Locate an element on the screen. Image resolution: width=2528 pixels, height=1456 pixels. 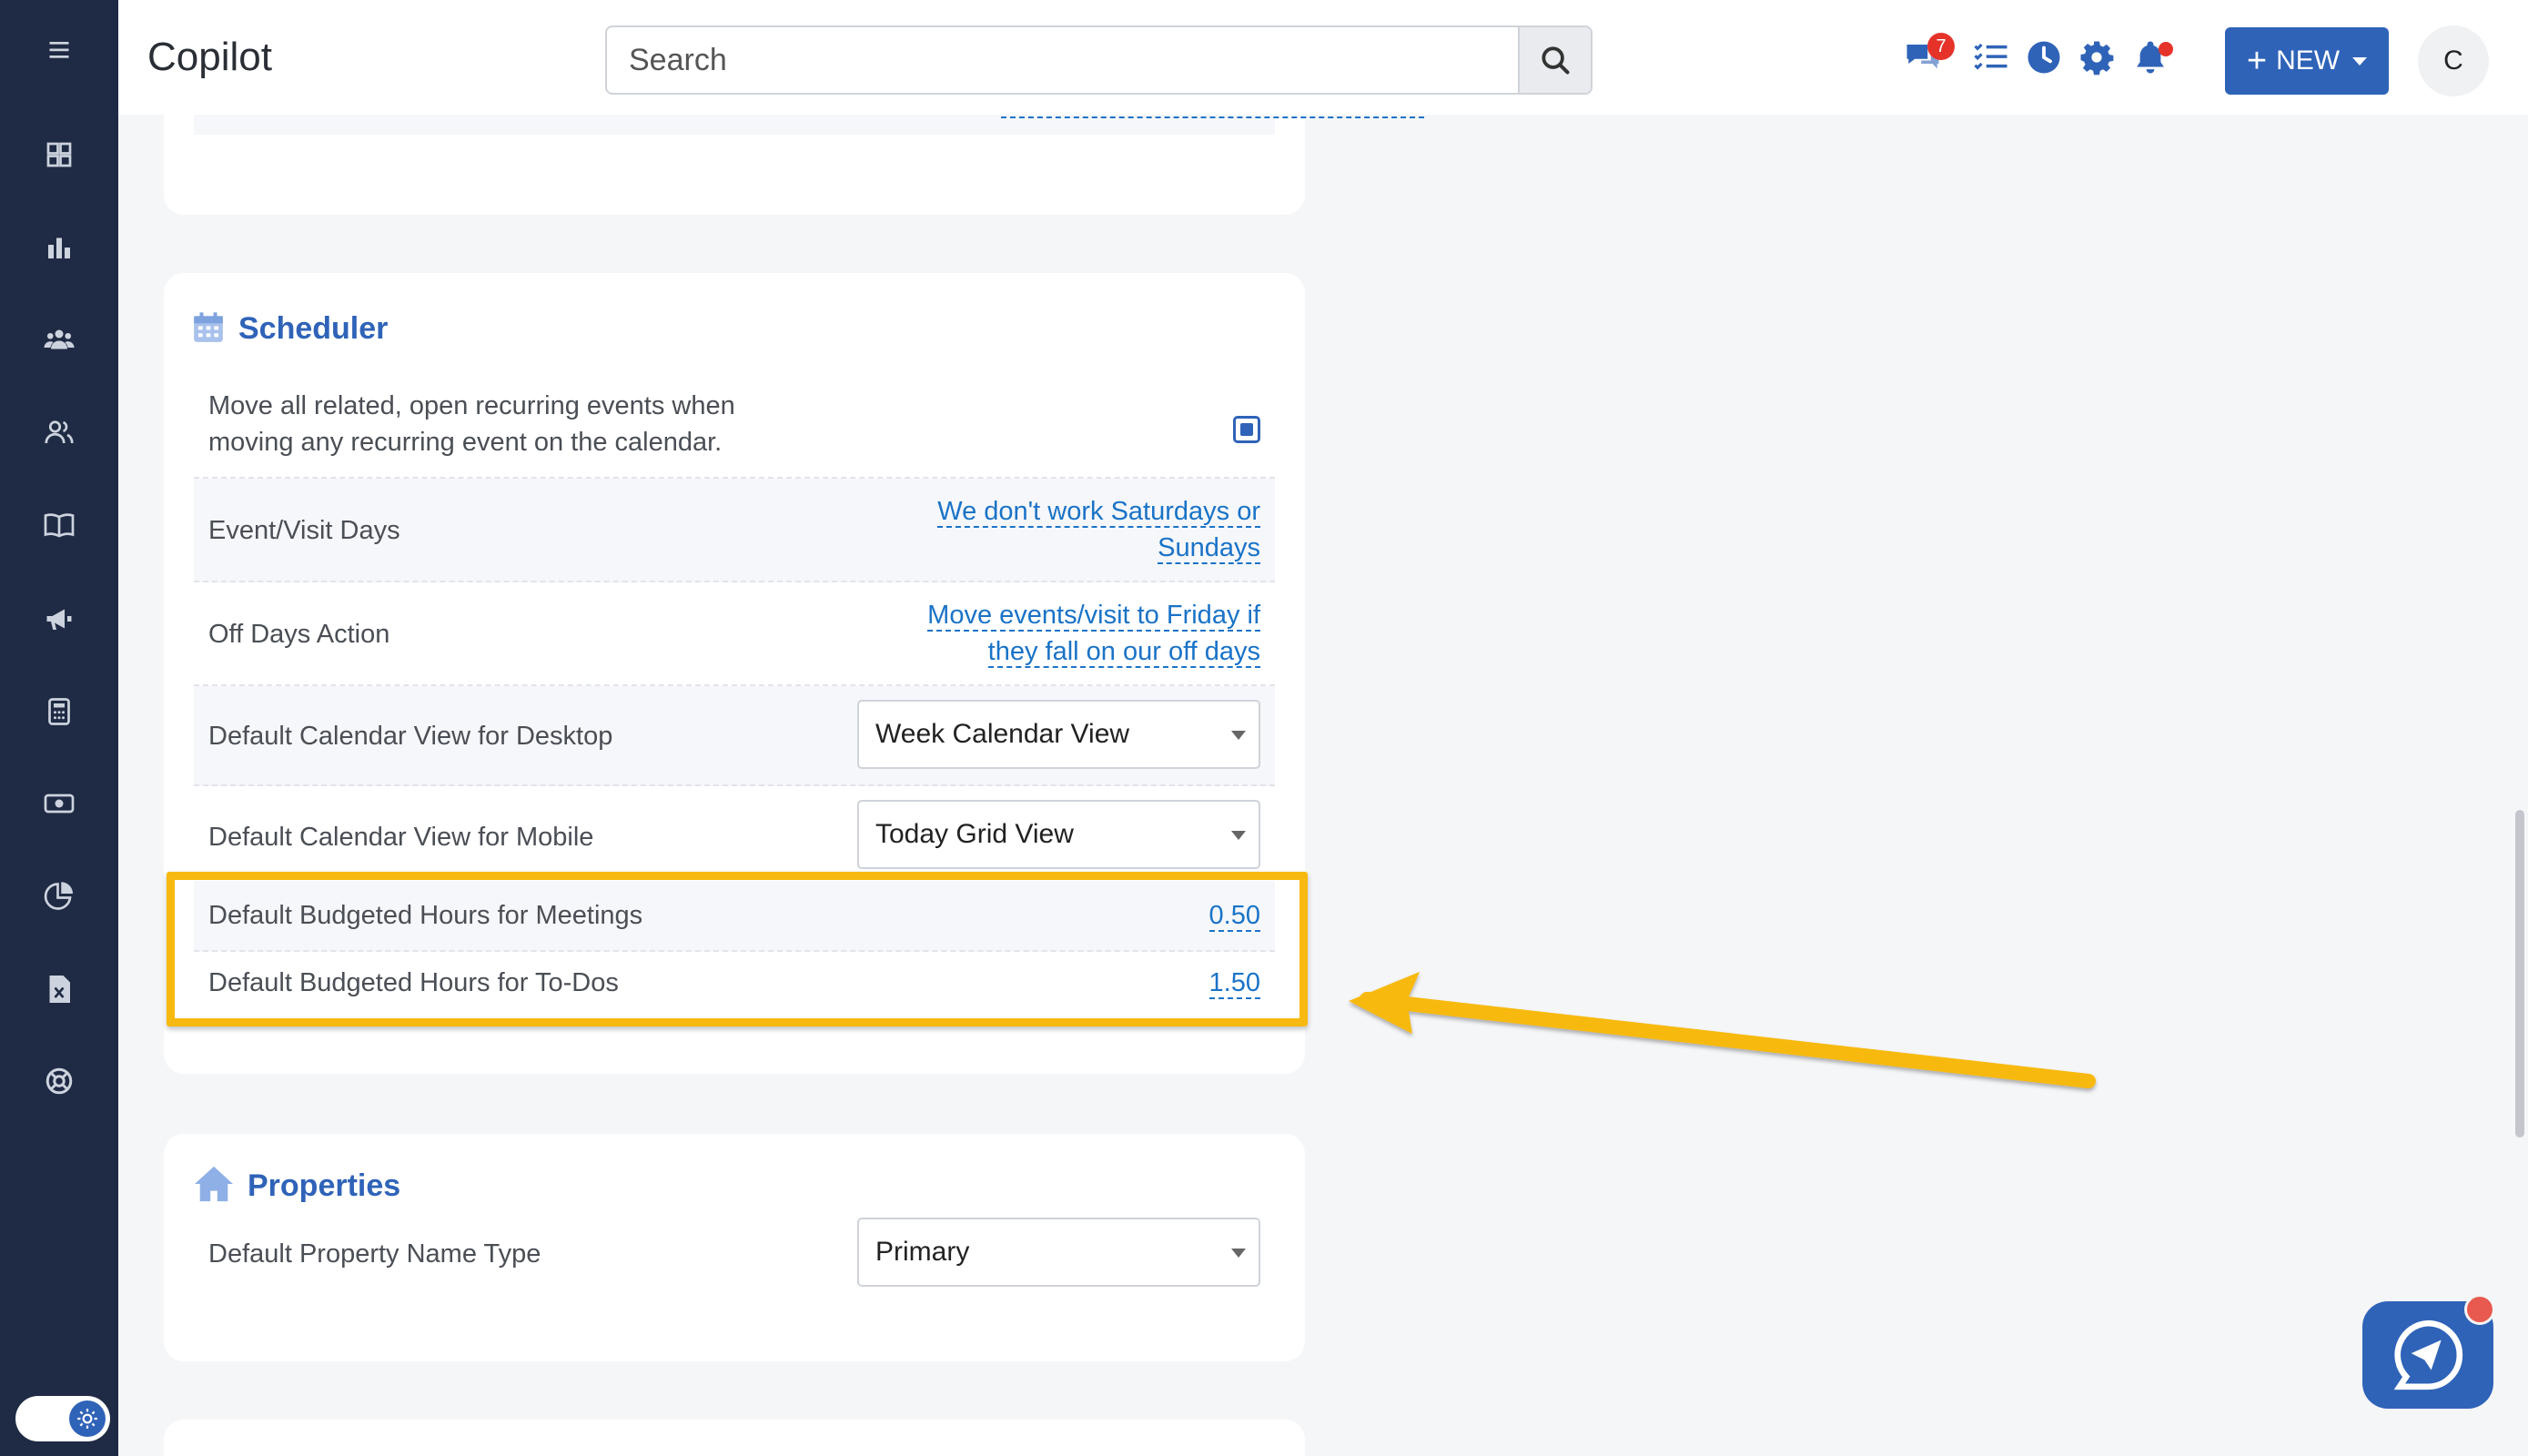
mobile-calendar-view-select: Today Grid View is located at coordinates (1058, 835).